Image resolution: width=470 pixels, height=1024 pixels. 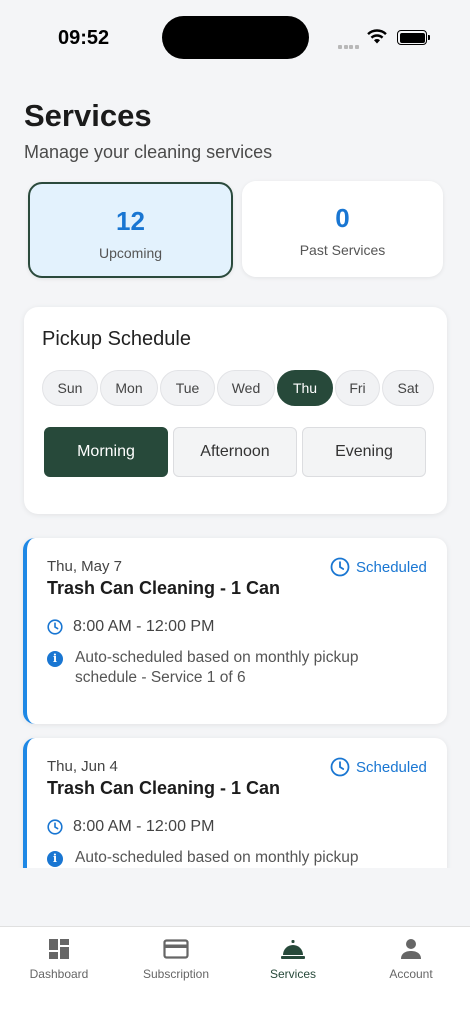 I want to click on status-bar: 09:52, so click(x=235, y=38).